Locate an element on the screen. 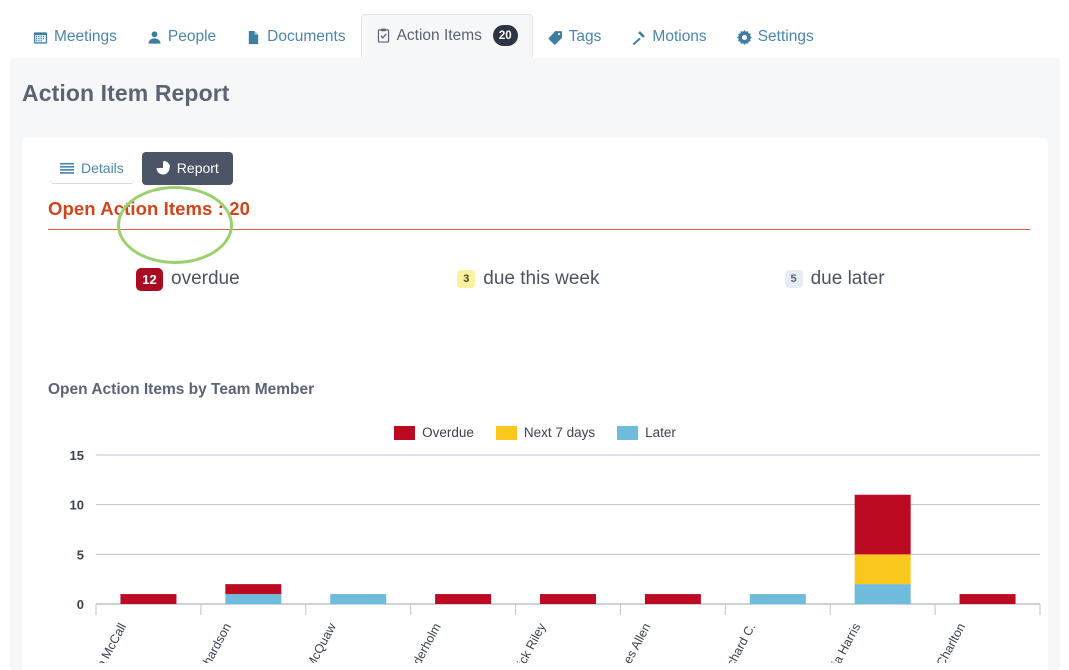  summary-due-later: 5 due later is located at coordinates (866, 279).